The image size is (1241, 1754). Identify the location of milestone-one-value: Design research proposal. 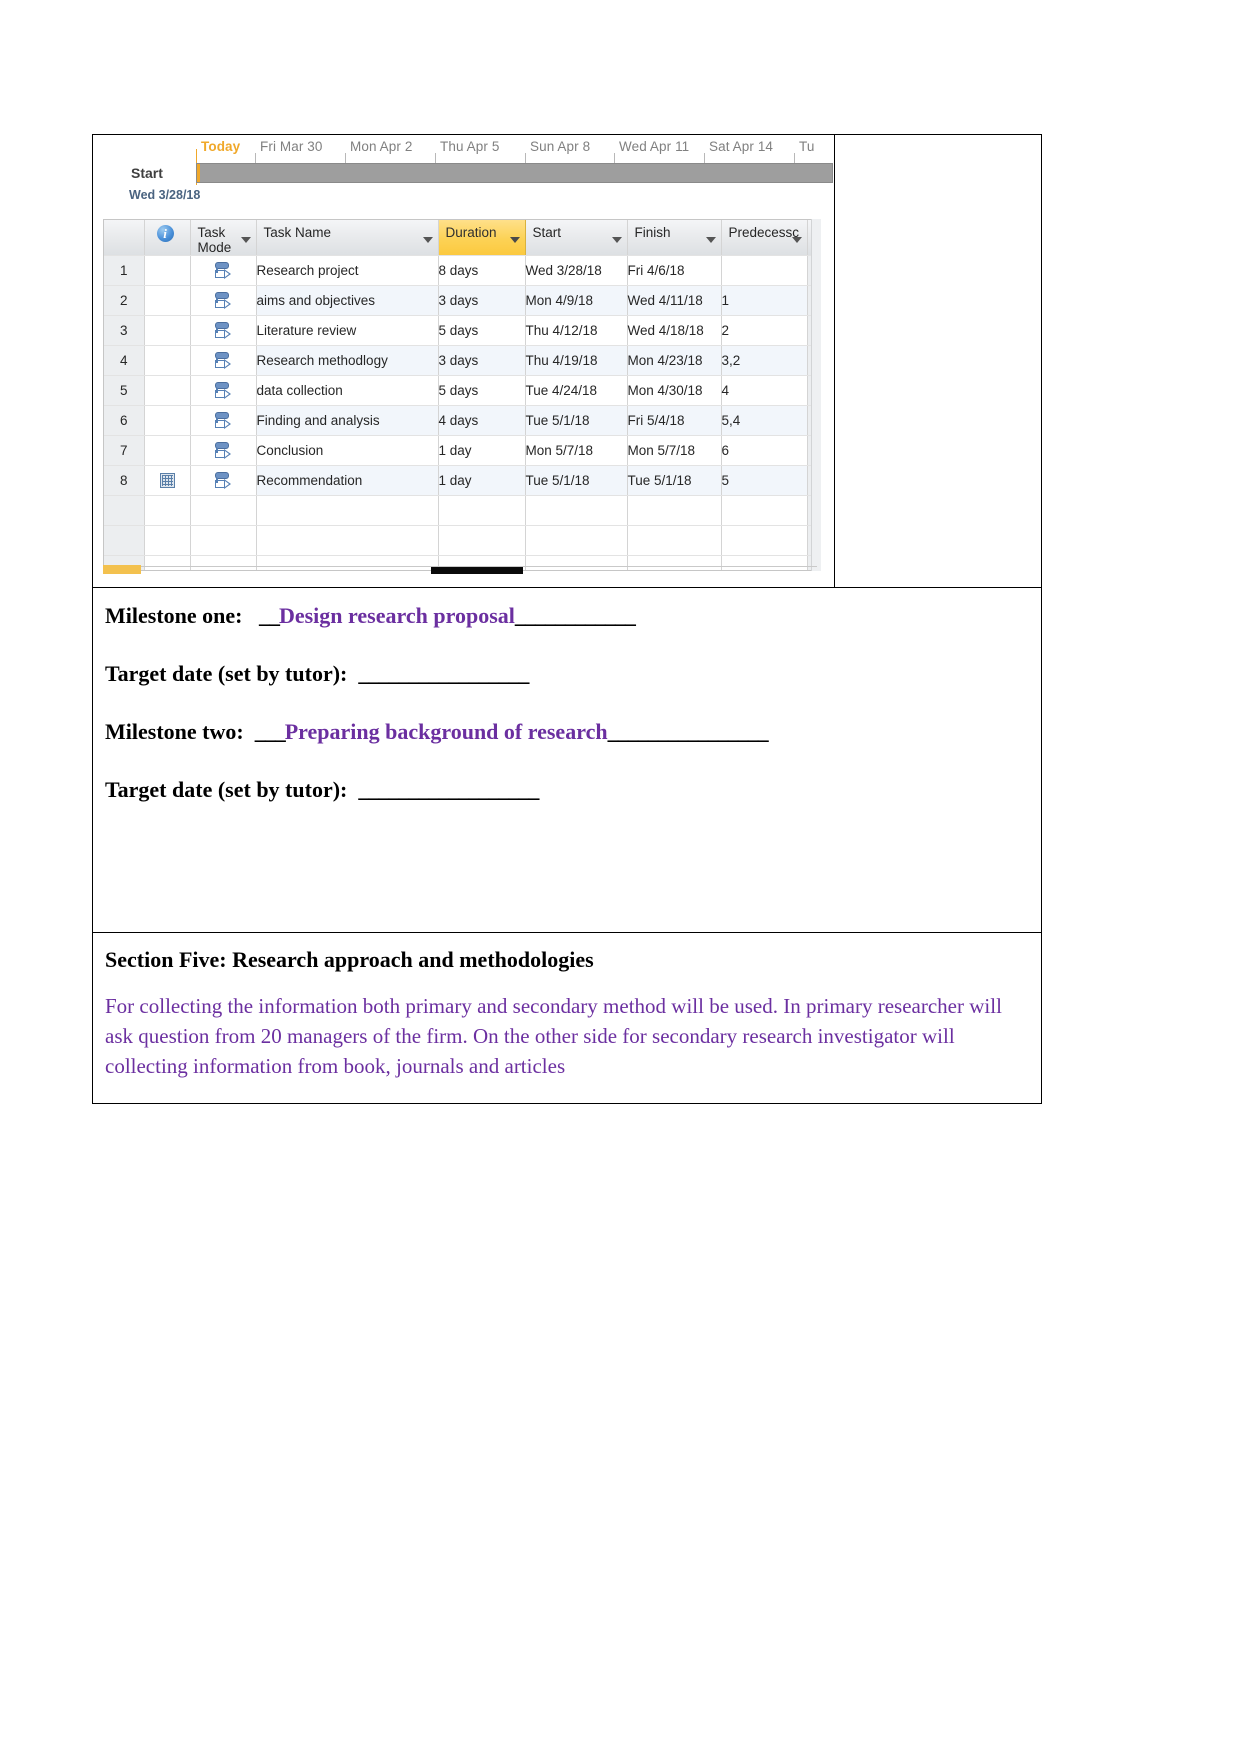
(397, 615).